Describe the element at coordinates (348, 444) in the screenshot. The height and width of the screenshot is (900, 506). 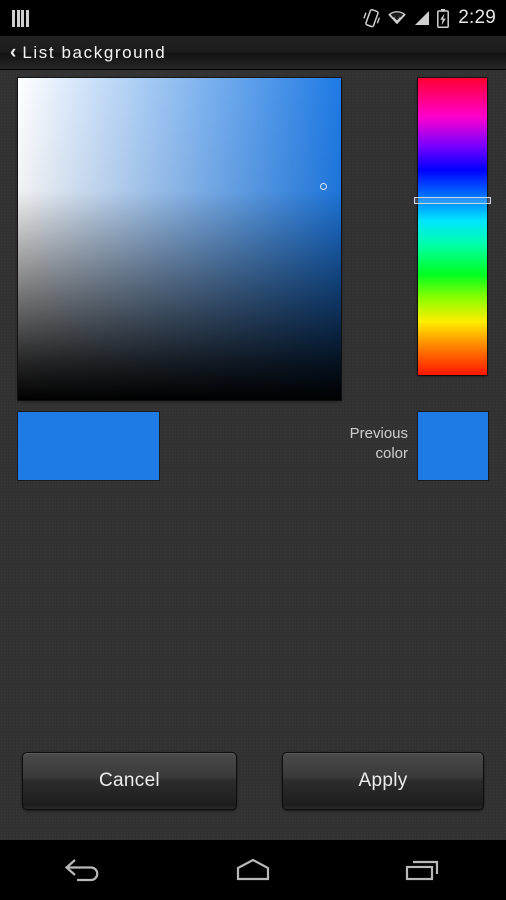
I see `previous-color-label: Previous color` at that location.